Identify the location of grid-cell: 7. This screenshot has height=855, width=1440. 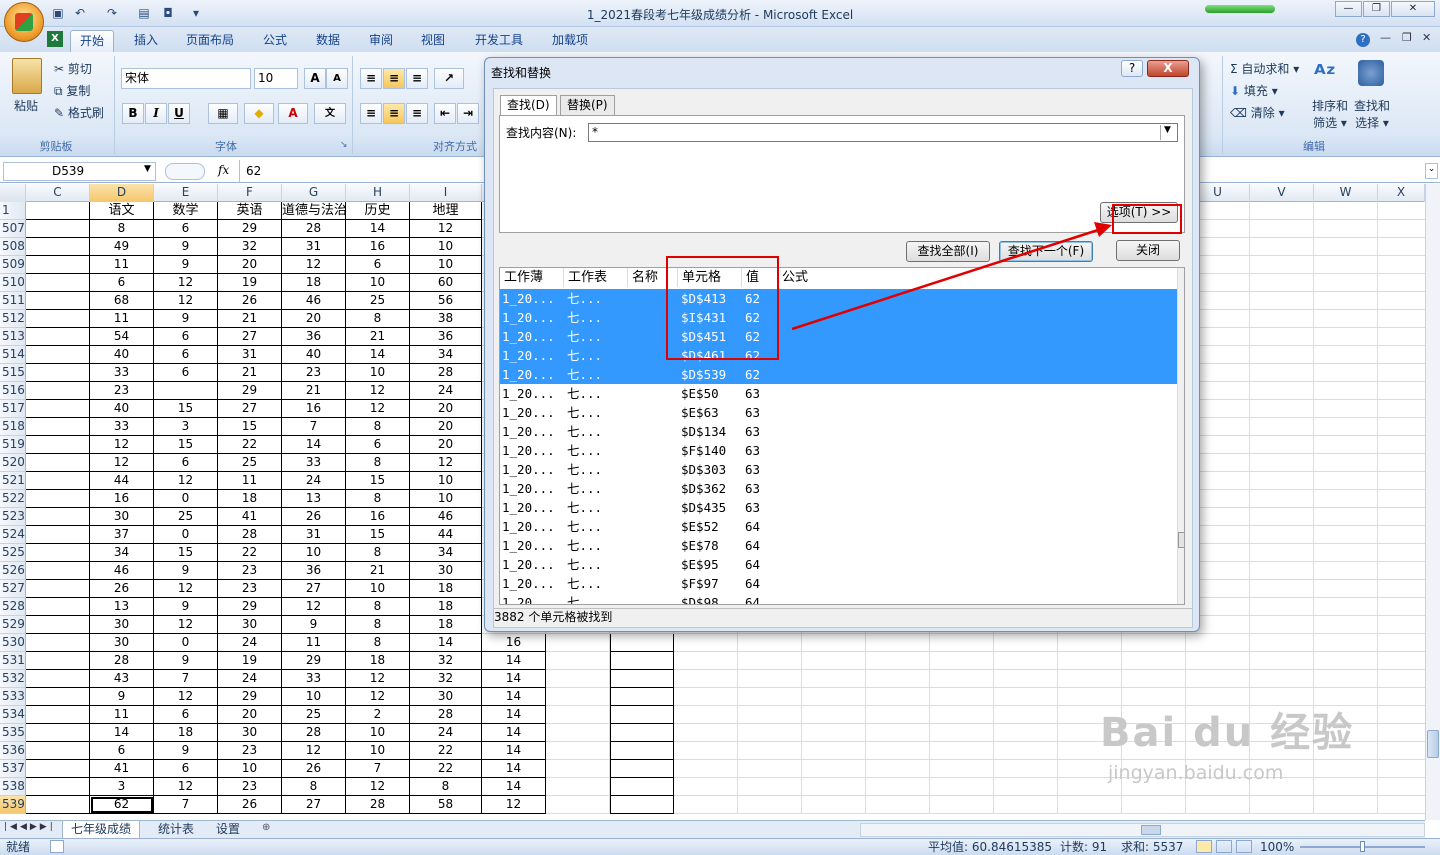
(186, 679).